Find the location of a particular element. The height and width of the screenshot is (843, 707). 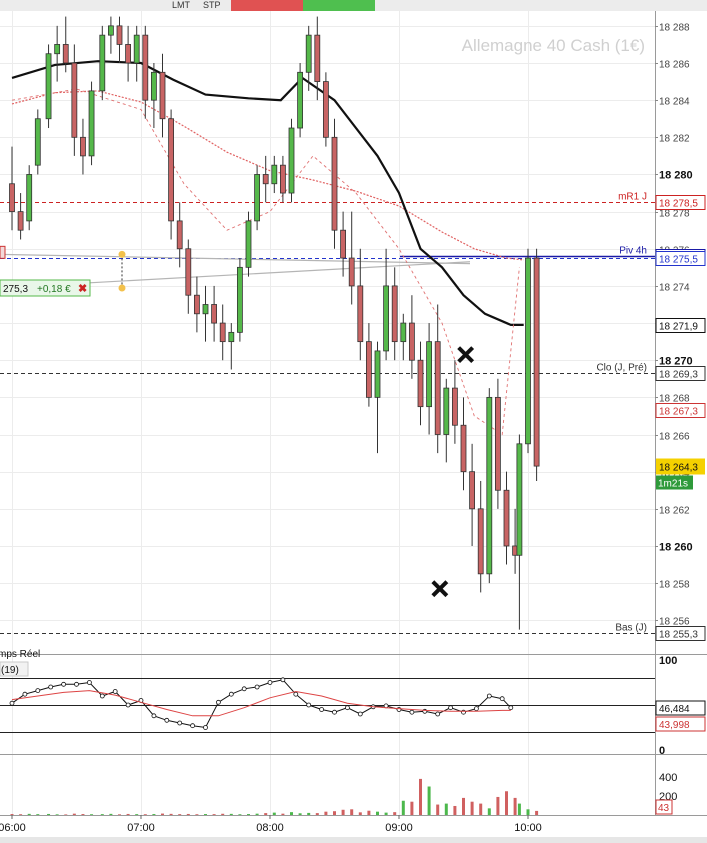

time-tick-label: 07:00 is located at coordinates (141, 828).